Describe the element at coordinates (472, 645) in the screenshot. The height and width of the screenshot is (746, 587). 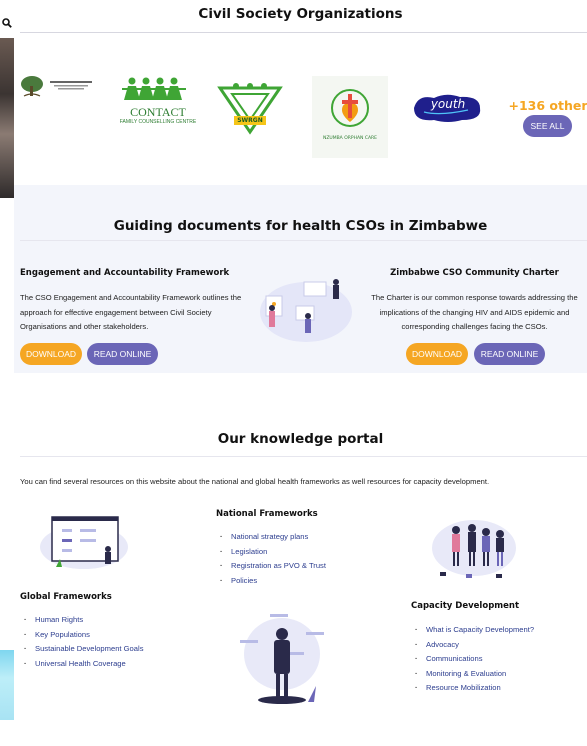
I see `list-item: Advocacy` at that location.